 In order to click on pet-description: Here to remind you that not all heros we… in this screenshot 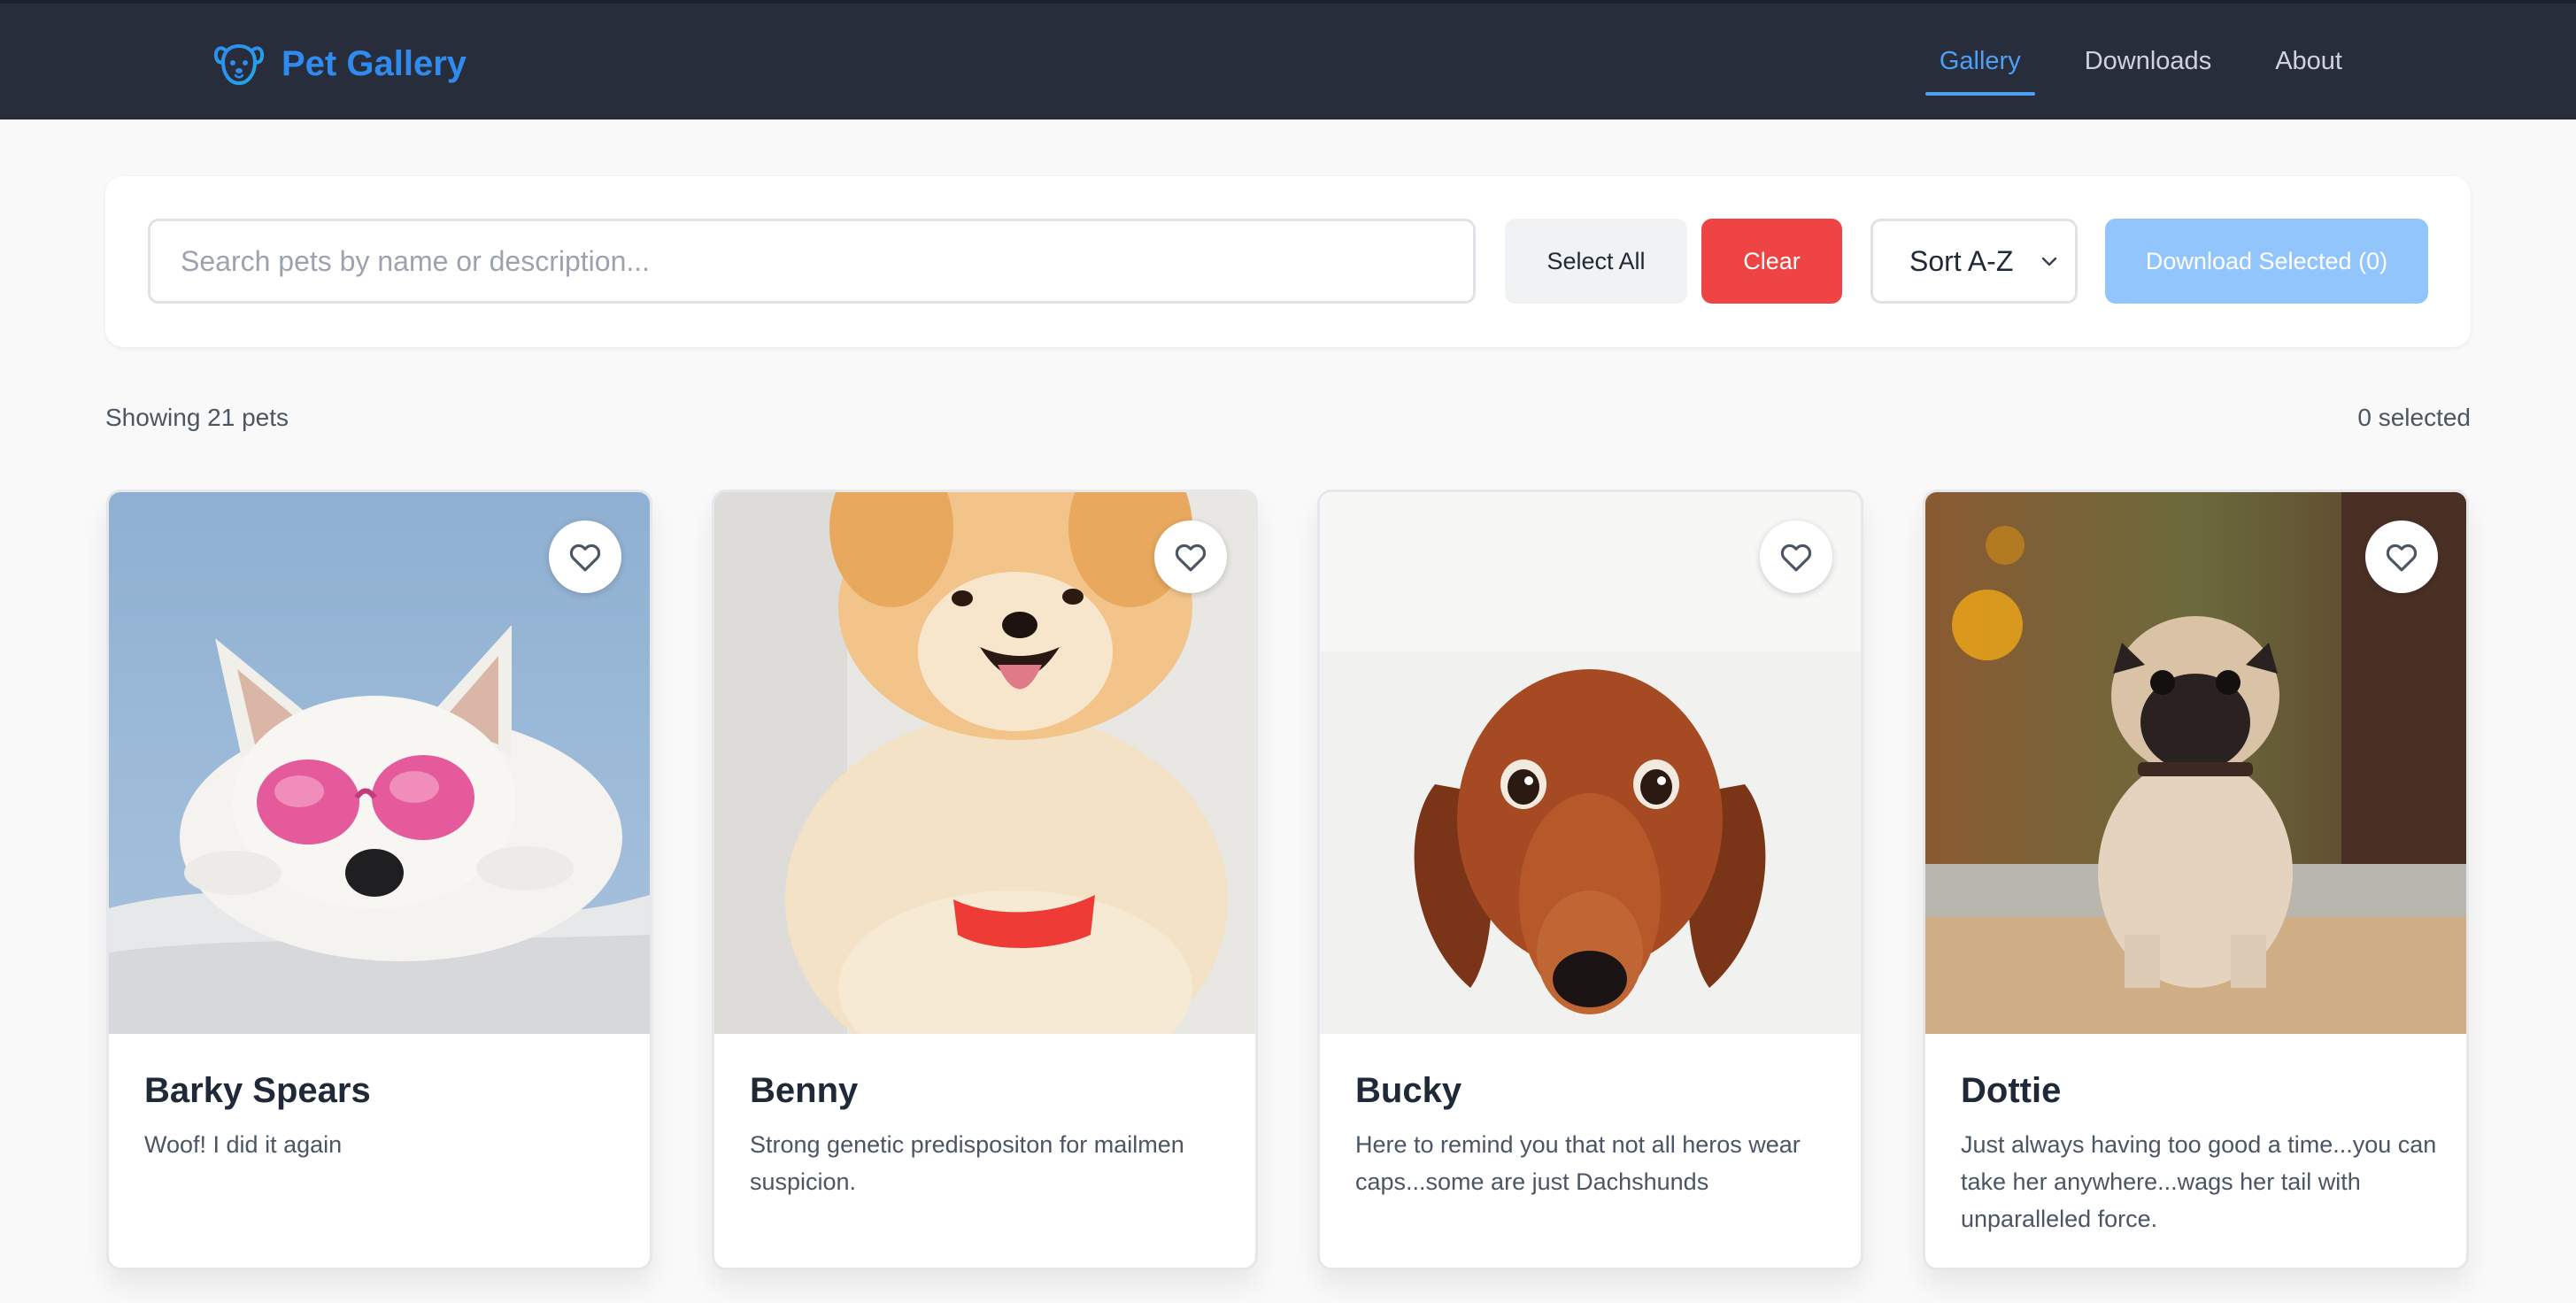, I will do `click(1578, 1163)`.